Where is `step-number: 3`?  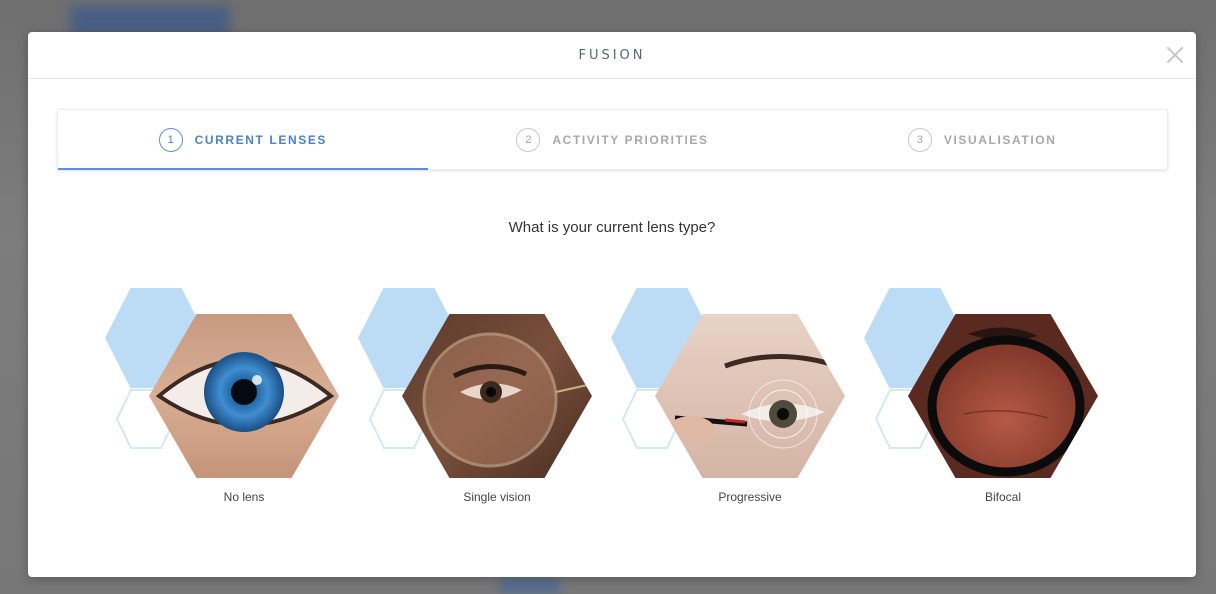
step-number: 3 is located at coordinates (919, 139).